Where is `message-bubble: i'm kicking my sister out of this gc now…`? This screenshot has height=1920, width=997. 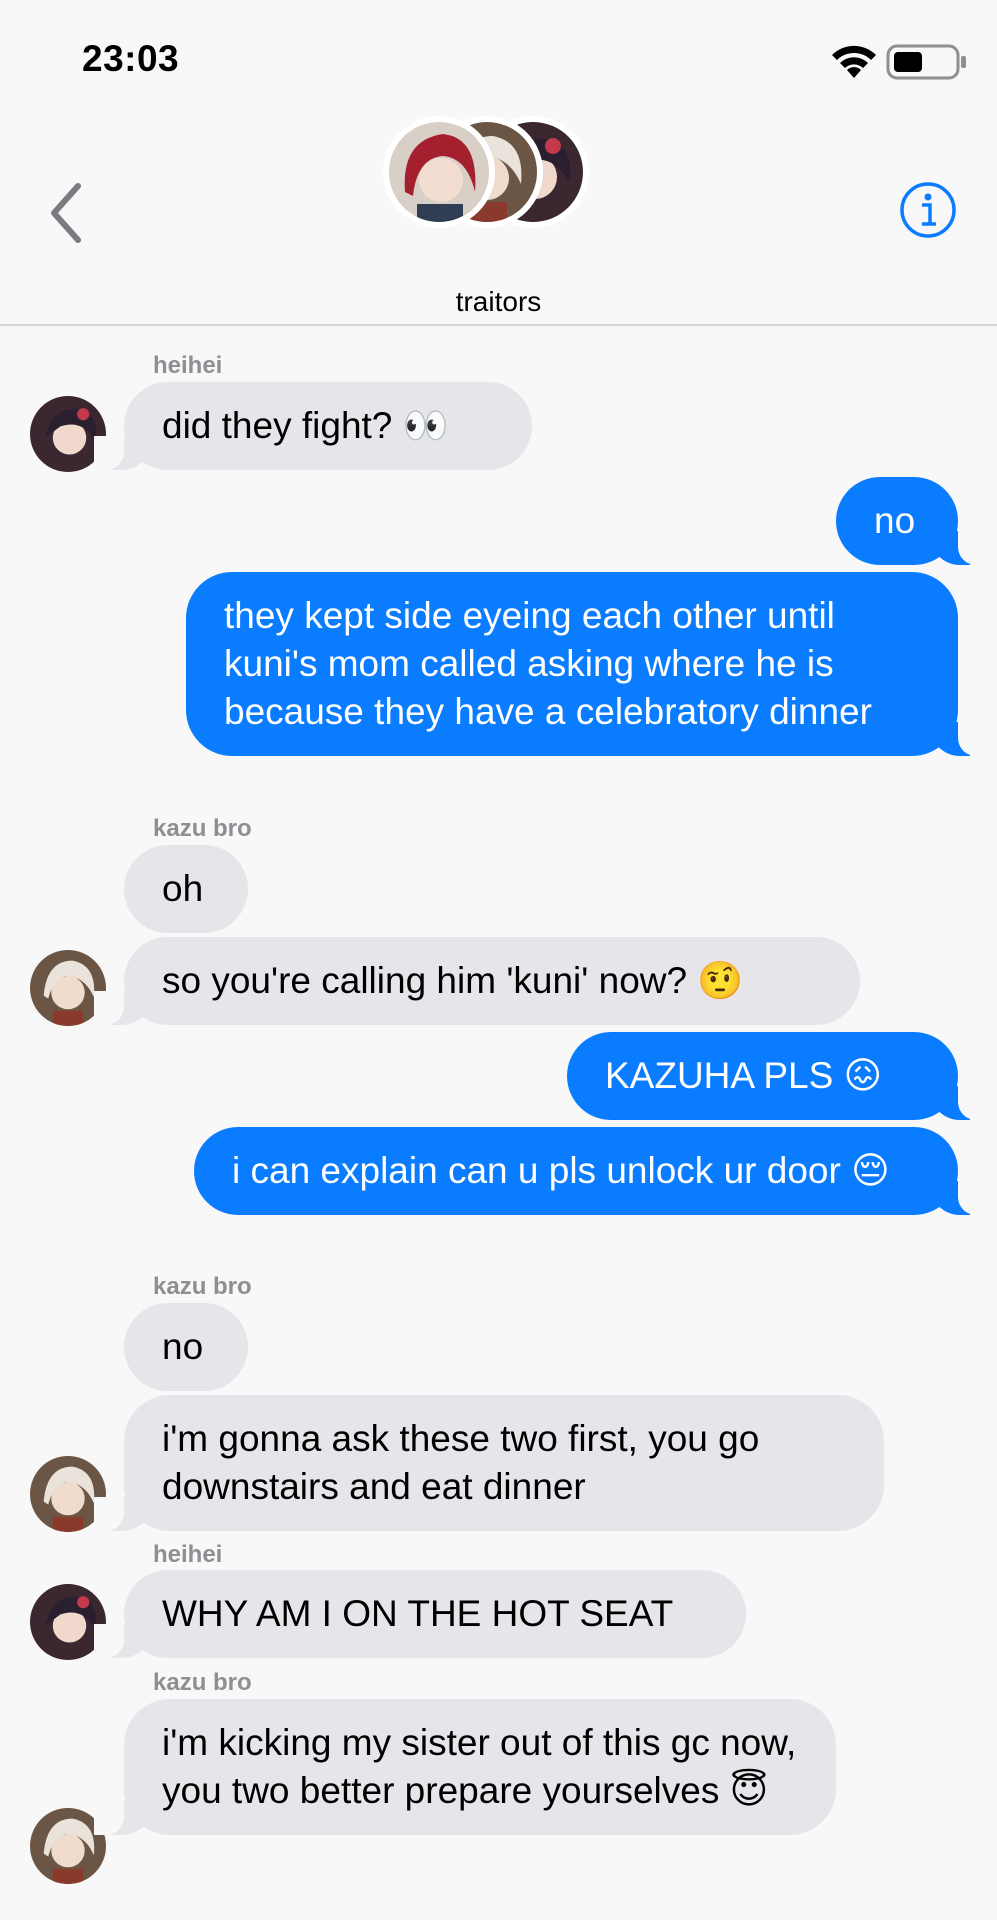 message-bubble: i'm kicking my sister out of this gc now… is located at coordinates (465, 1767).